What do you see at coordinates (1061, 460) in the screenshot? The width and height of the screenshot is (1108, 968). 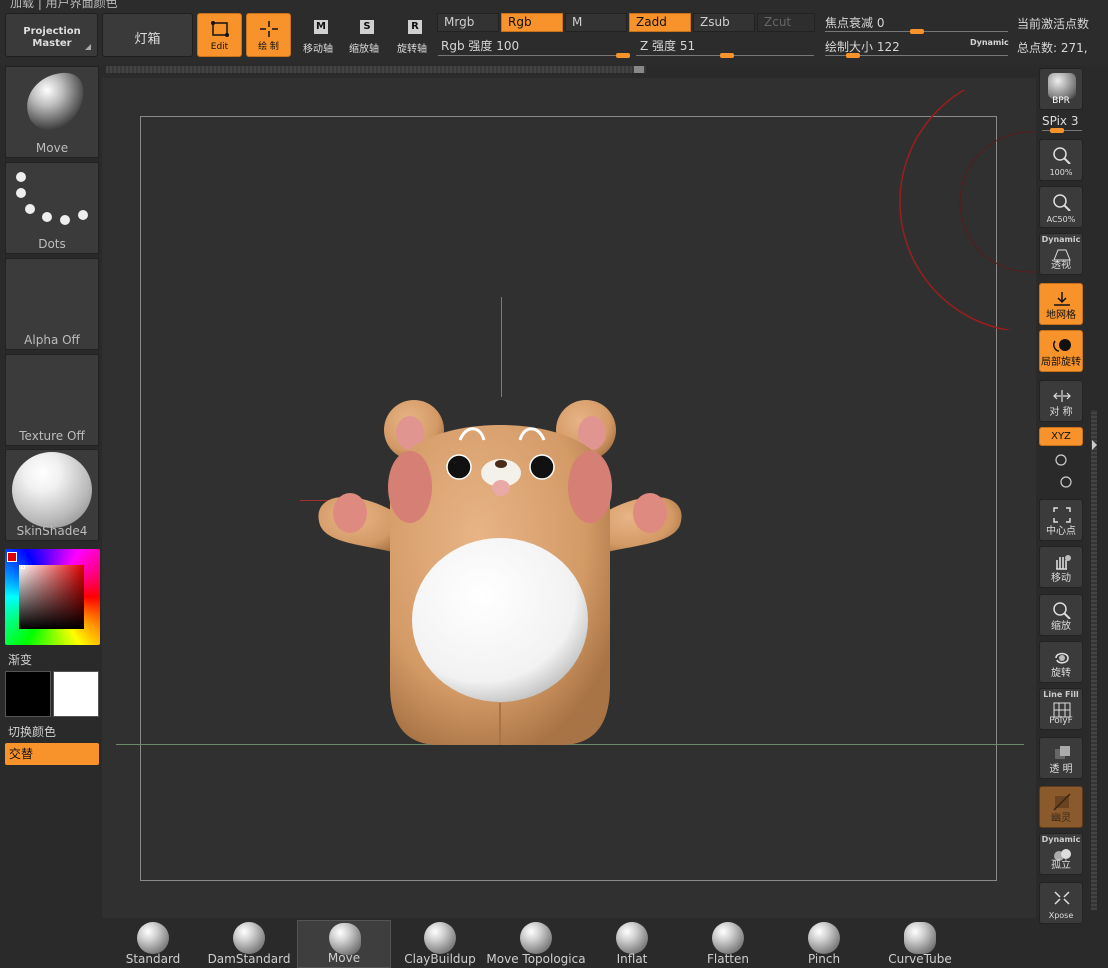 I see `rotate-y-icon` at bounding box center [1061, 460].